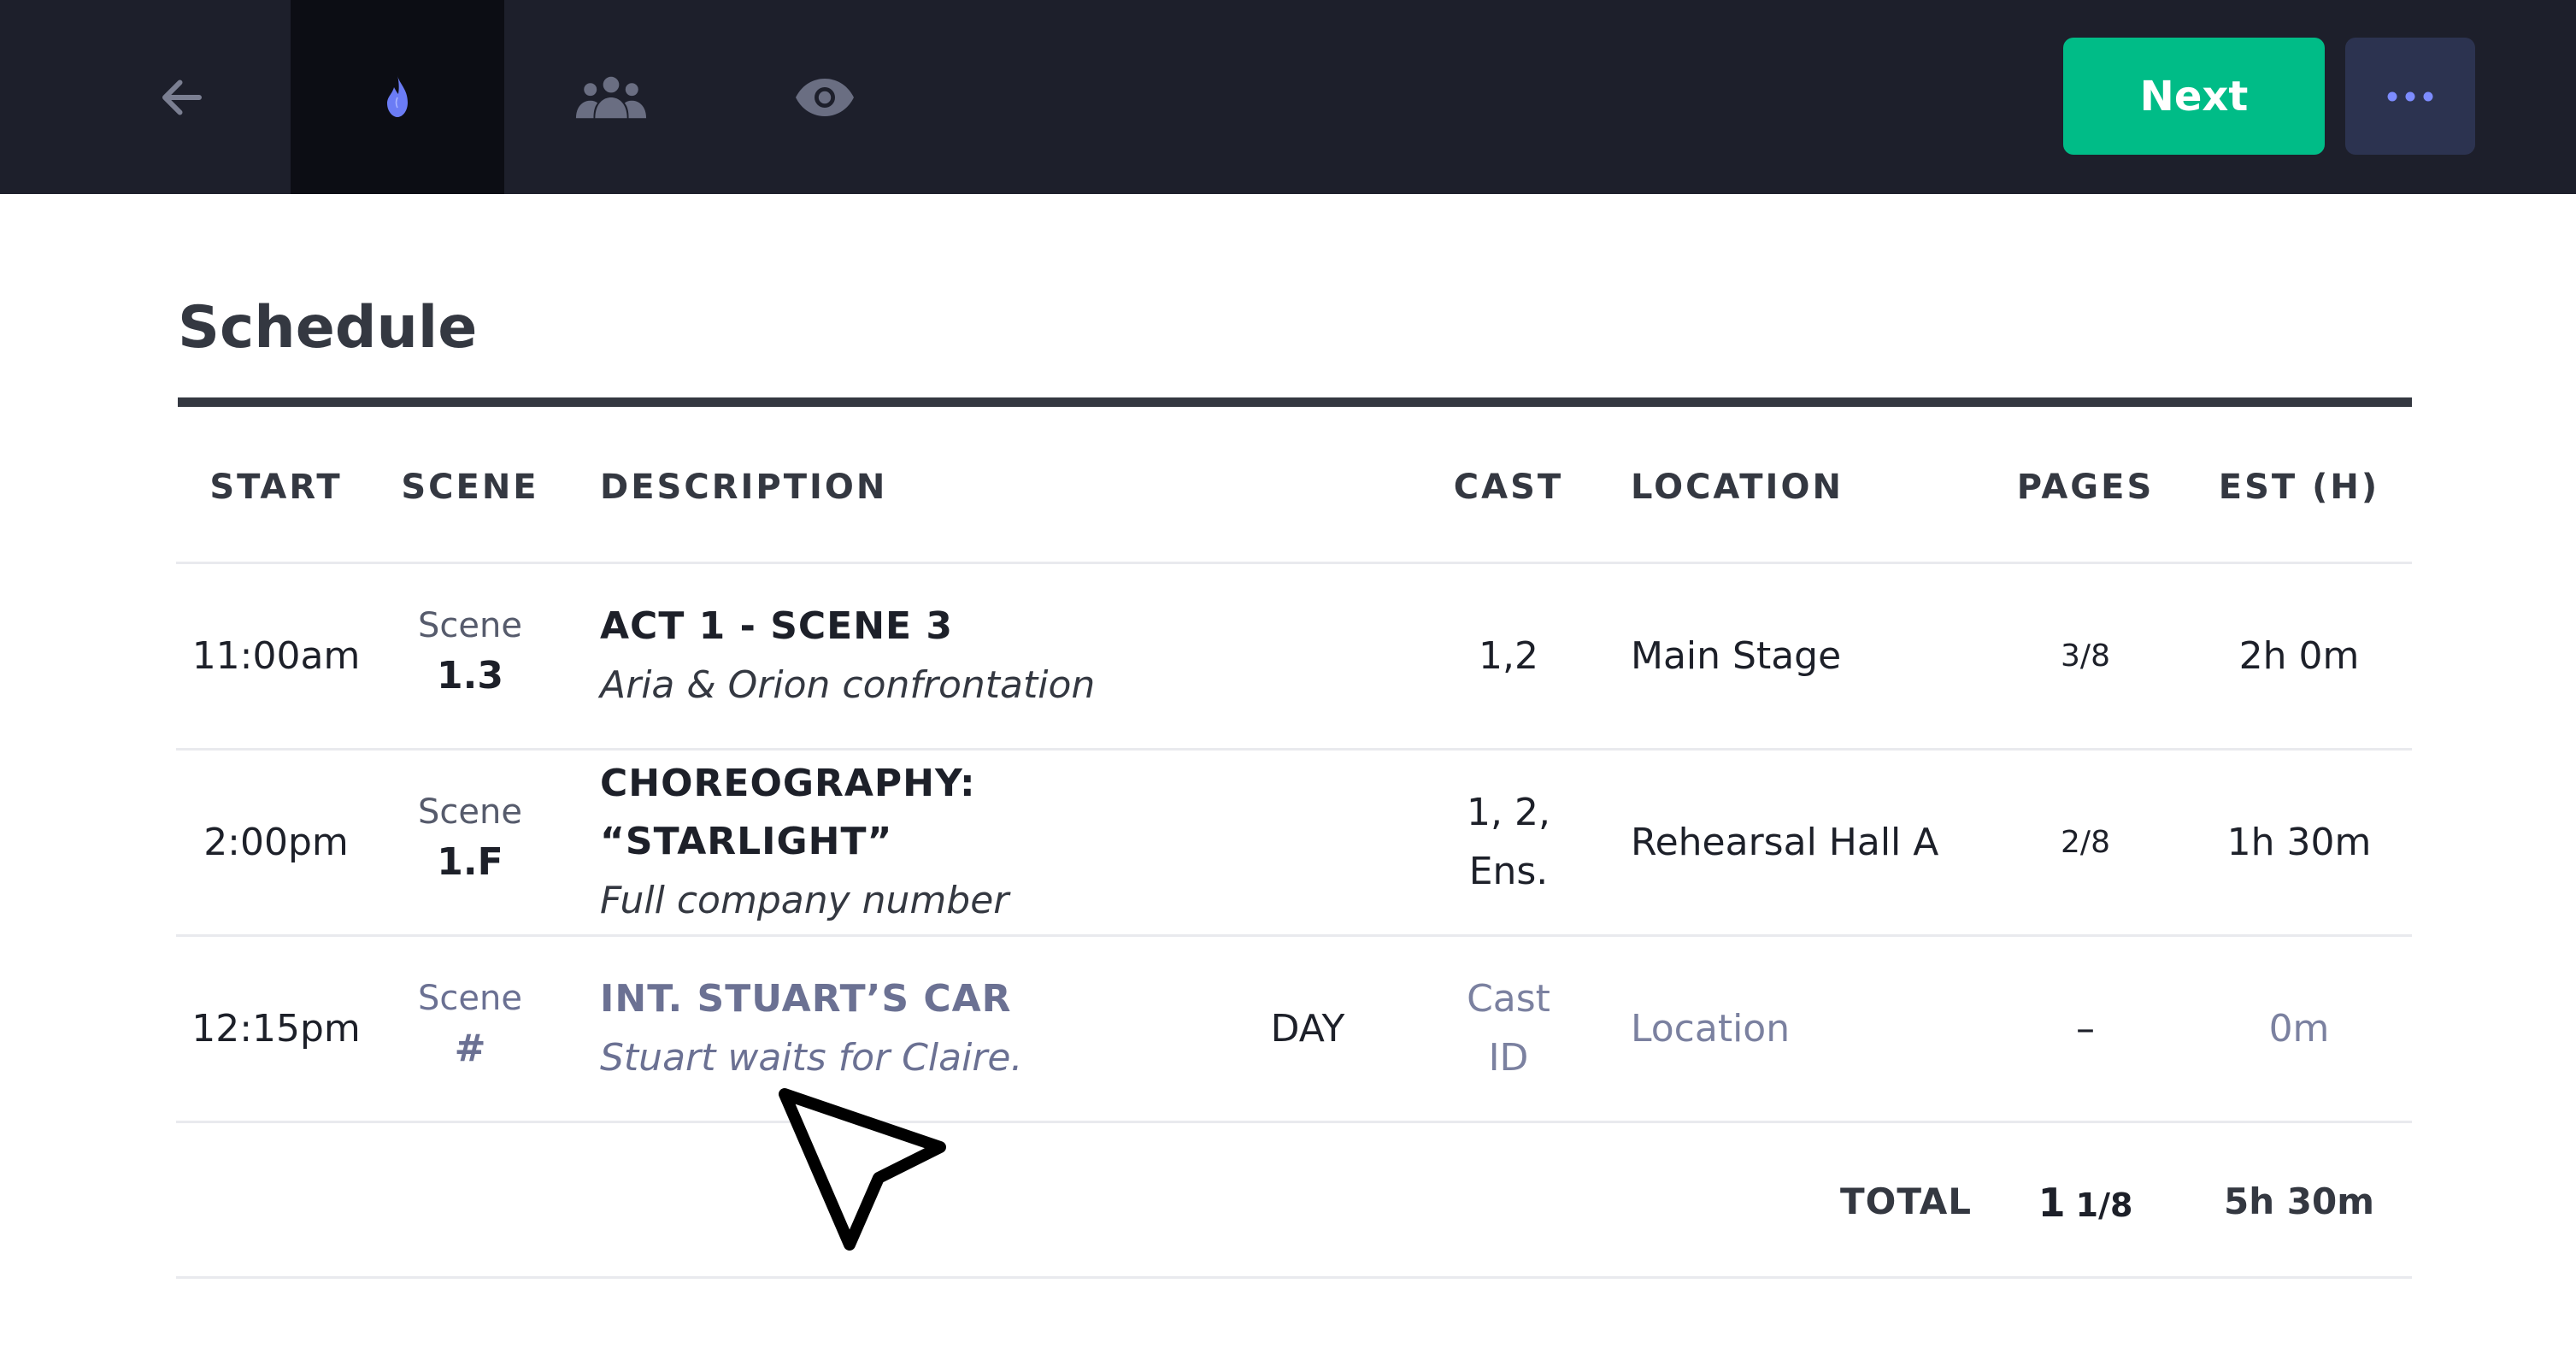 The height and width of the screenshot is (1348, 2576). What do you see at coordinates (2299, 1201) in the screenshot?
I see `total-est: 5h 30m` at bounding box center [2299, 1201].